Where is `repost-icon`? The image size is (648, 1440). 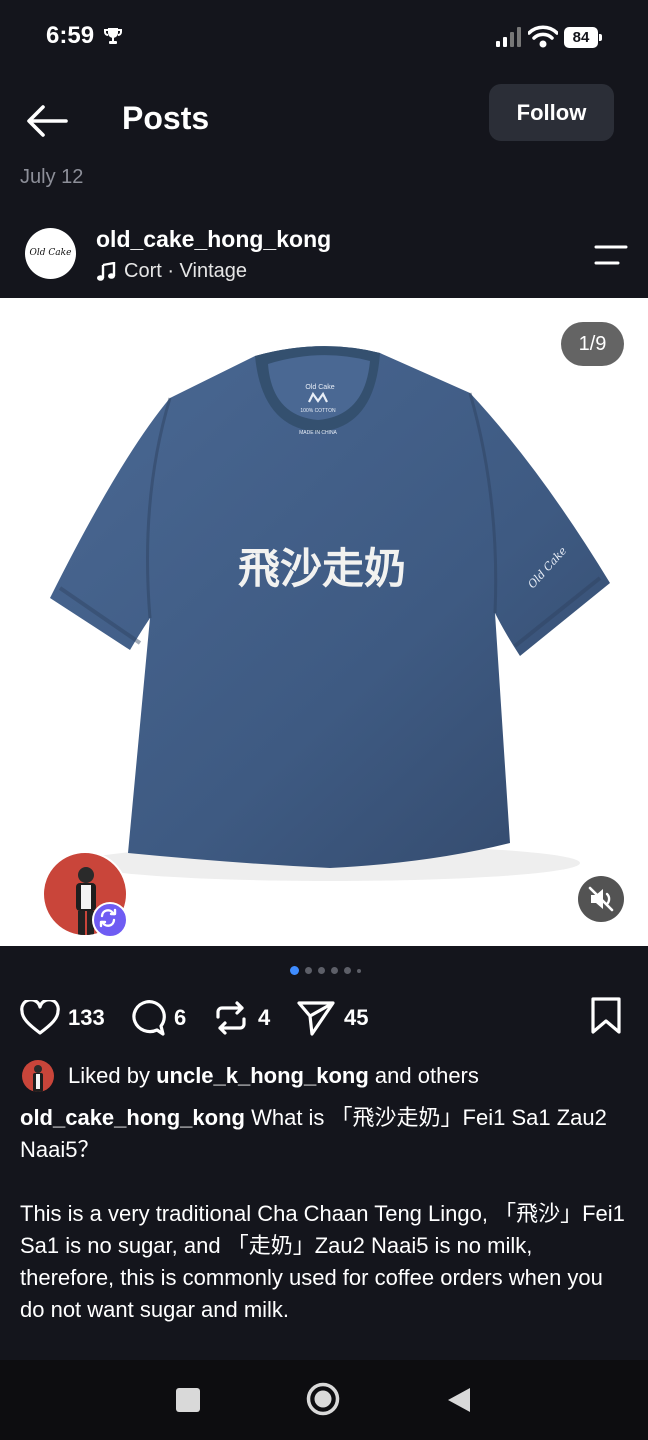 repost-icon is located at coordinates (231, 1018).